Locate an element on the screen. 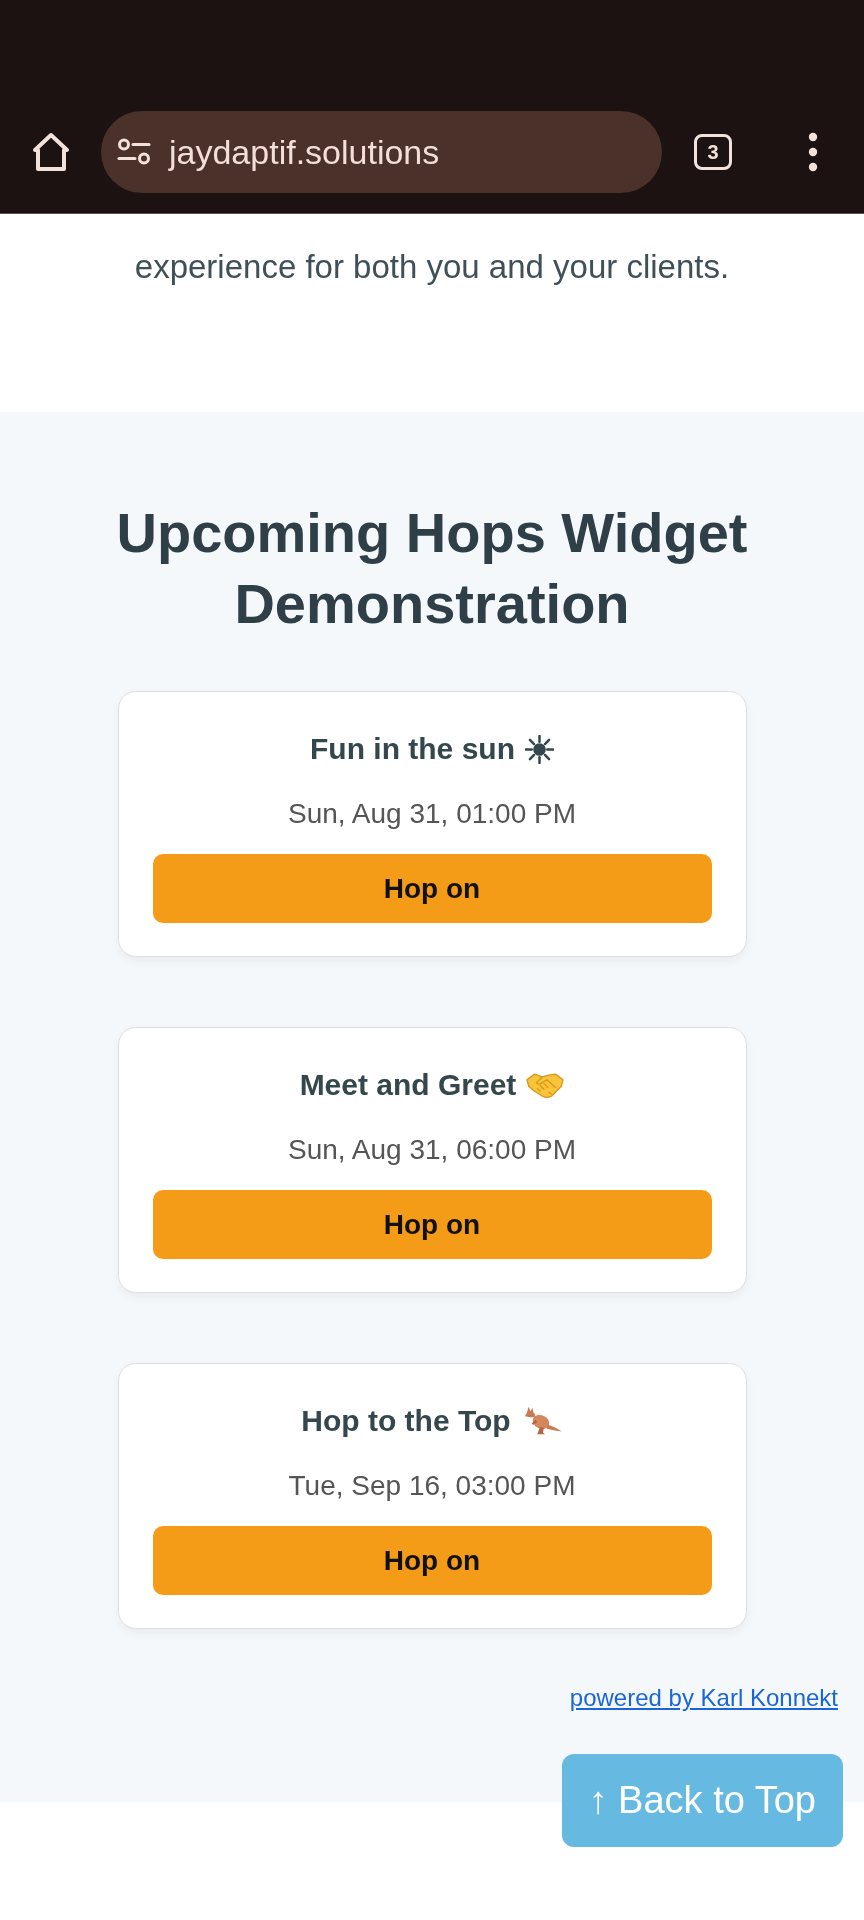  tab-switcher-button: 3 is located at coordinates (713, 151).